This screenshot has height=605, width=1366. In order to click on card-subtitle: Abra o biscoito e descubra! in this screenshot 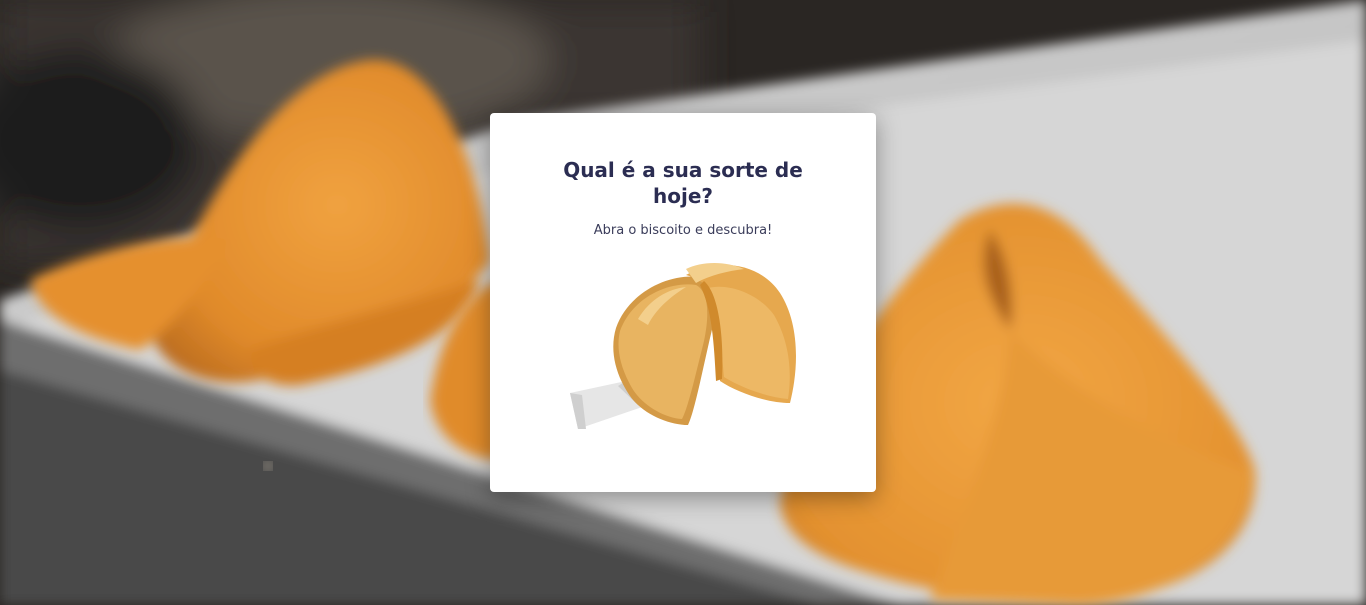, I will do `click(683, 230)`.